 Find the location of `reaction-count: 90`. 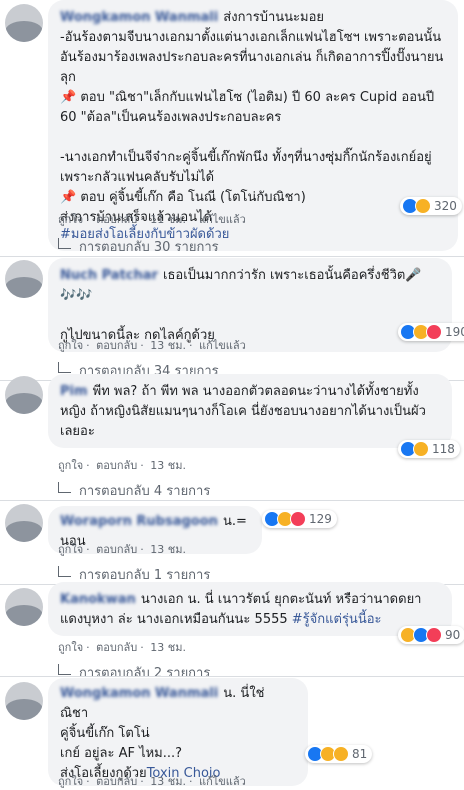

reaction-count: 90 is located at coordinates (453, 635).